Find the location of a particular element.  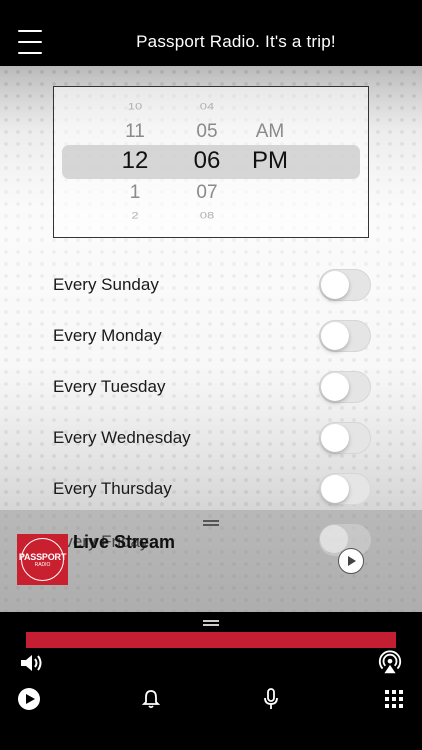

microphone-icon is located at coordinates (271, 699).